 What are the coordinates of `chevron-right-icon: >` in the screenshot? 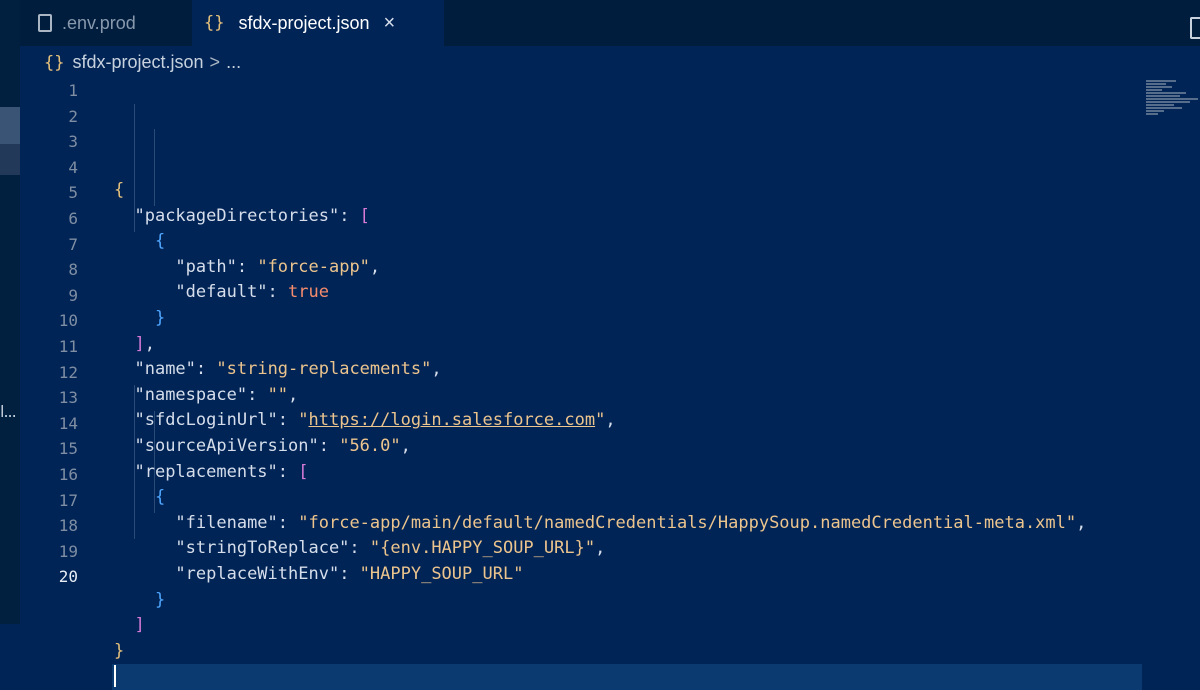 It's located at (215, 62).